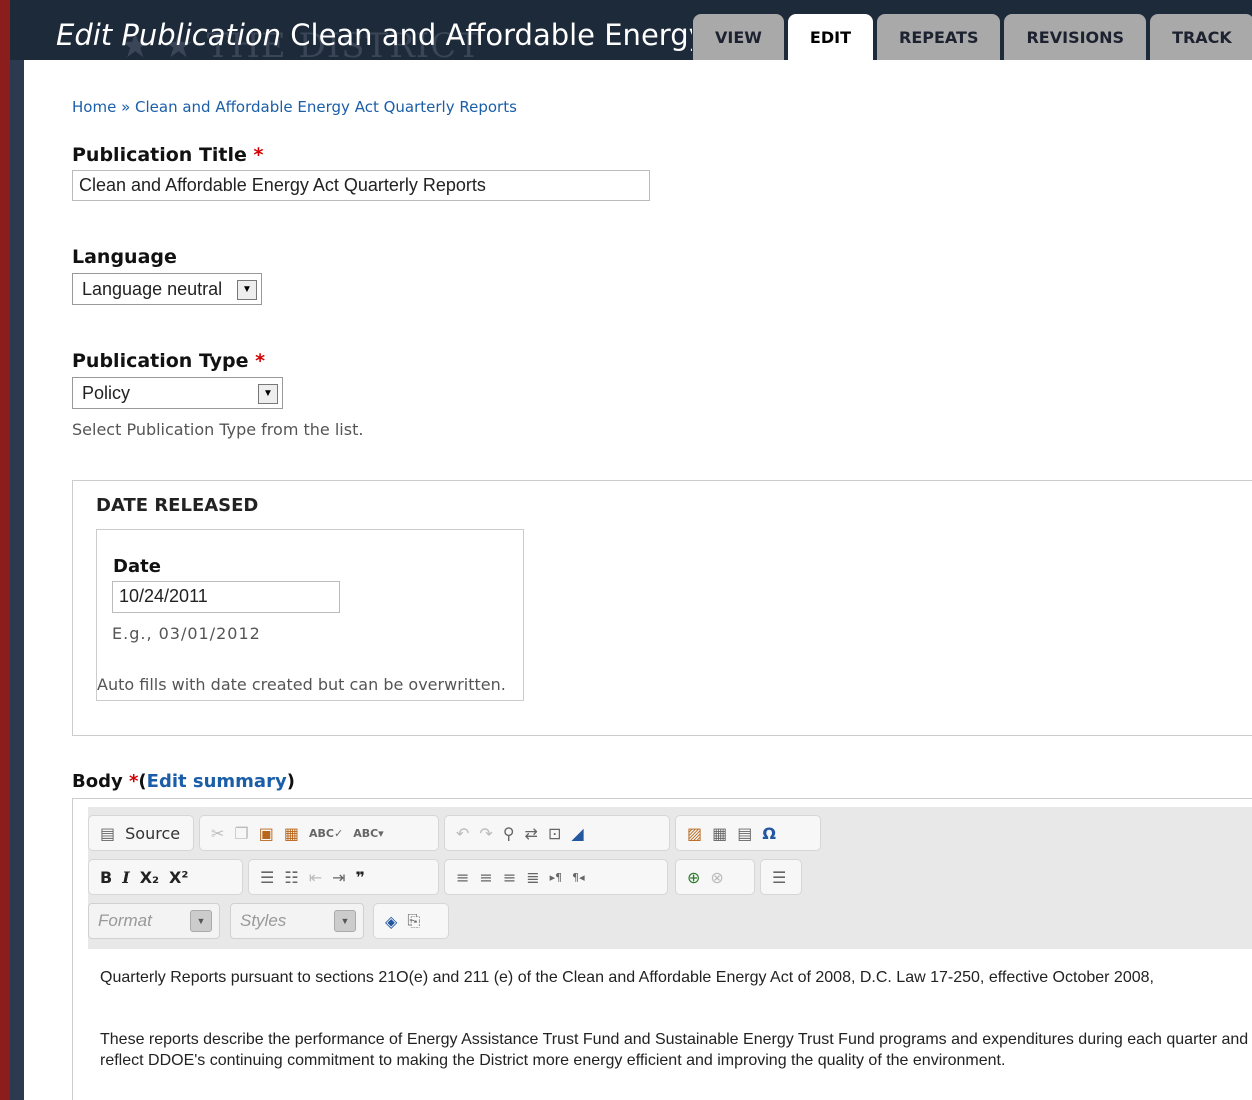 The height and width of the screenshot is (1100, 1252). I want to click on toolbar-group-edit: ↶ ↷ ⚲ ⇄ ⊡ ◢, so click(557, 833).